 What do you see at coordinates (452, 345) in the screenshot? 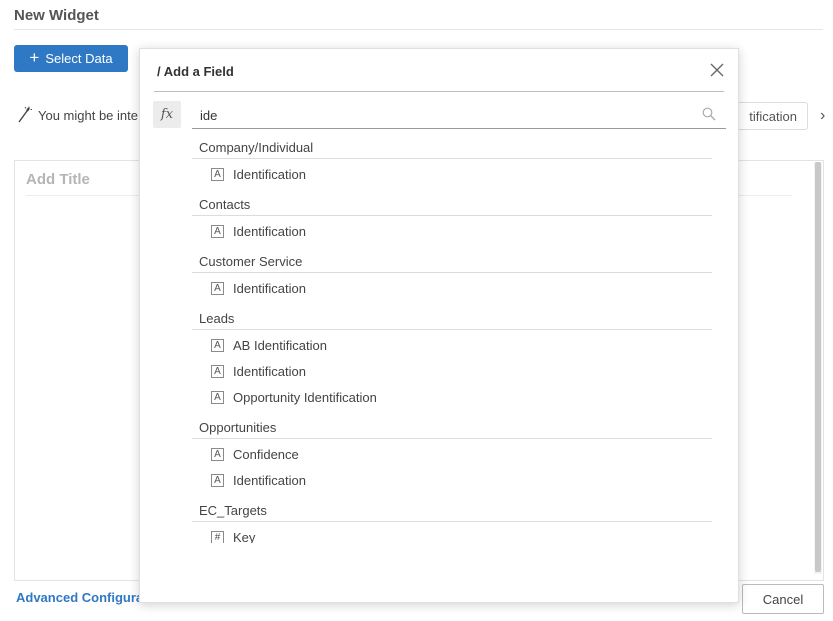
I see `field-item: A AB Identification` at bounding box center [452, 345].